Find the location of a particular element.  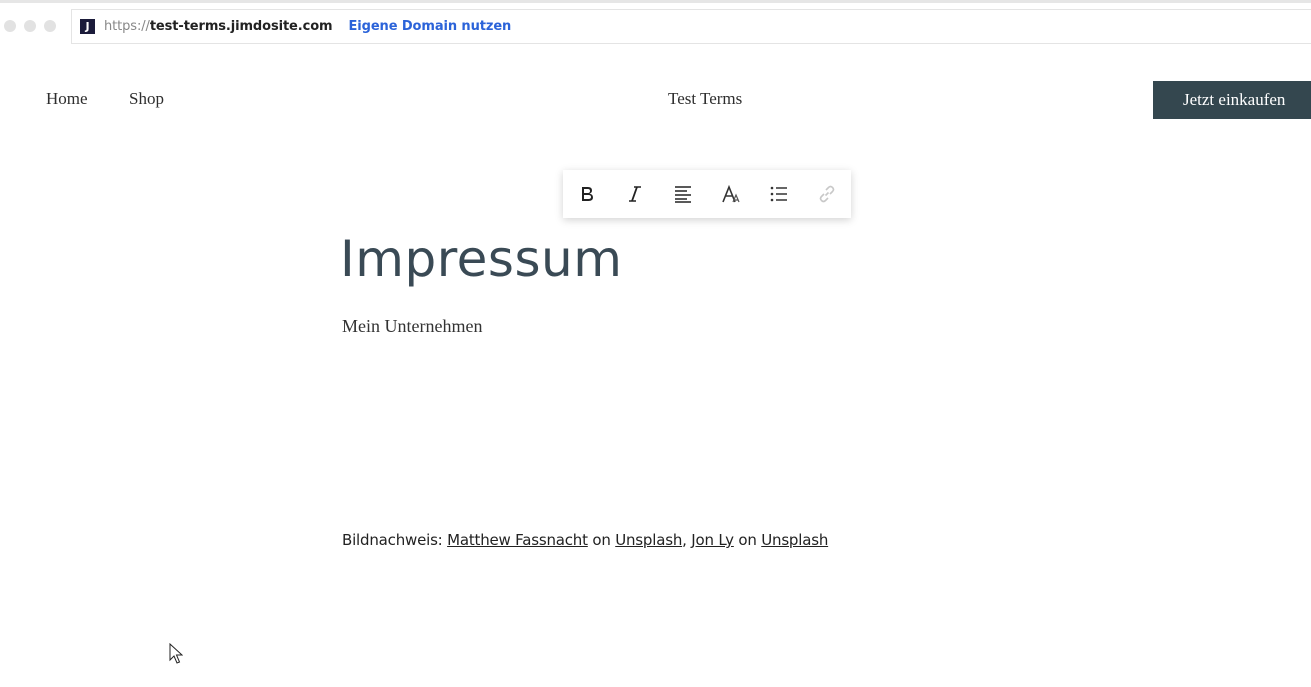

window-minimize-dot is located at coordinates (30, 26).